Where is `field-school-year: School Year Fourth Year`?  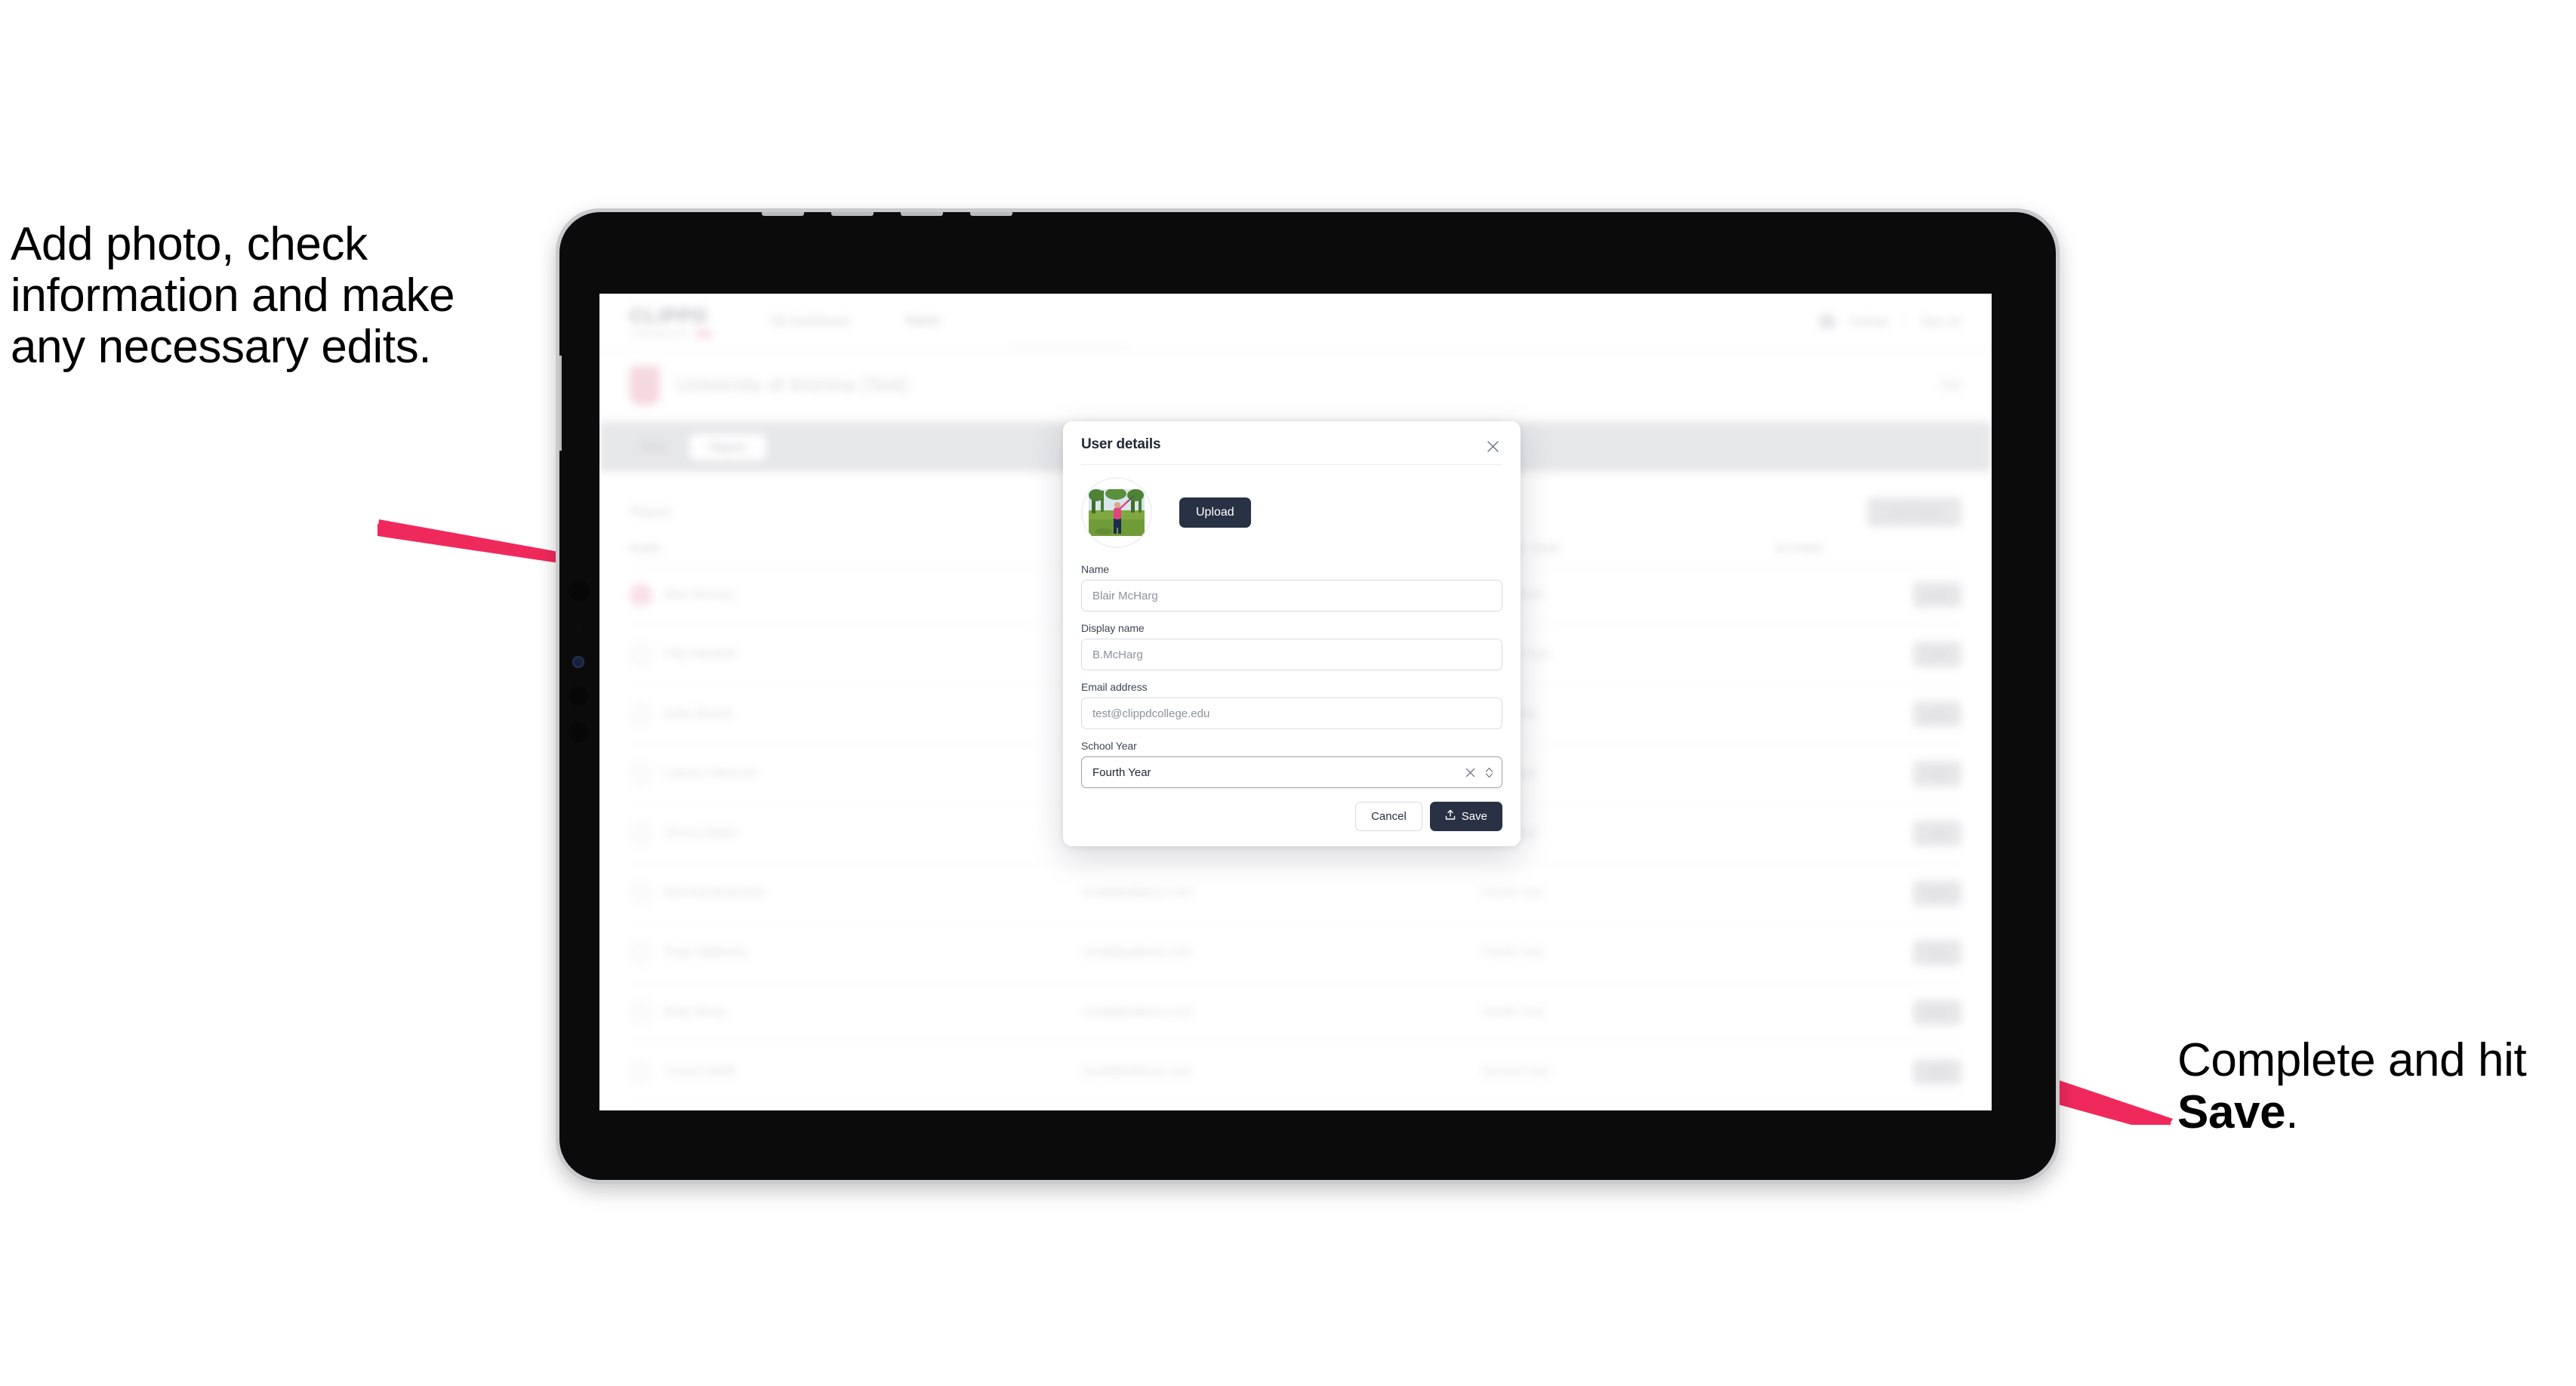
field-school-year: School Year Fourth Year is located at coordinates (1291, 764).